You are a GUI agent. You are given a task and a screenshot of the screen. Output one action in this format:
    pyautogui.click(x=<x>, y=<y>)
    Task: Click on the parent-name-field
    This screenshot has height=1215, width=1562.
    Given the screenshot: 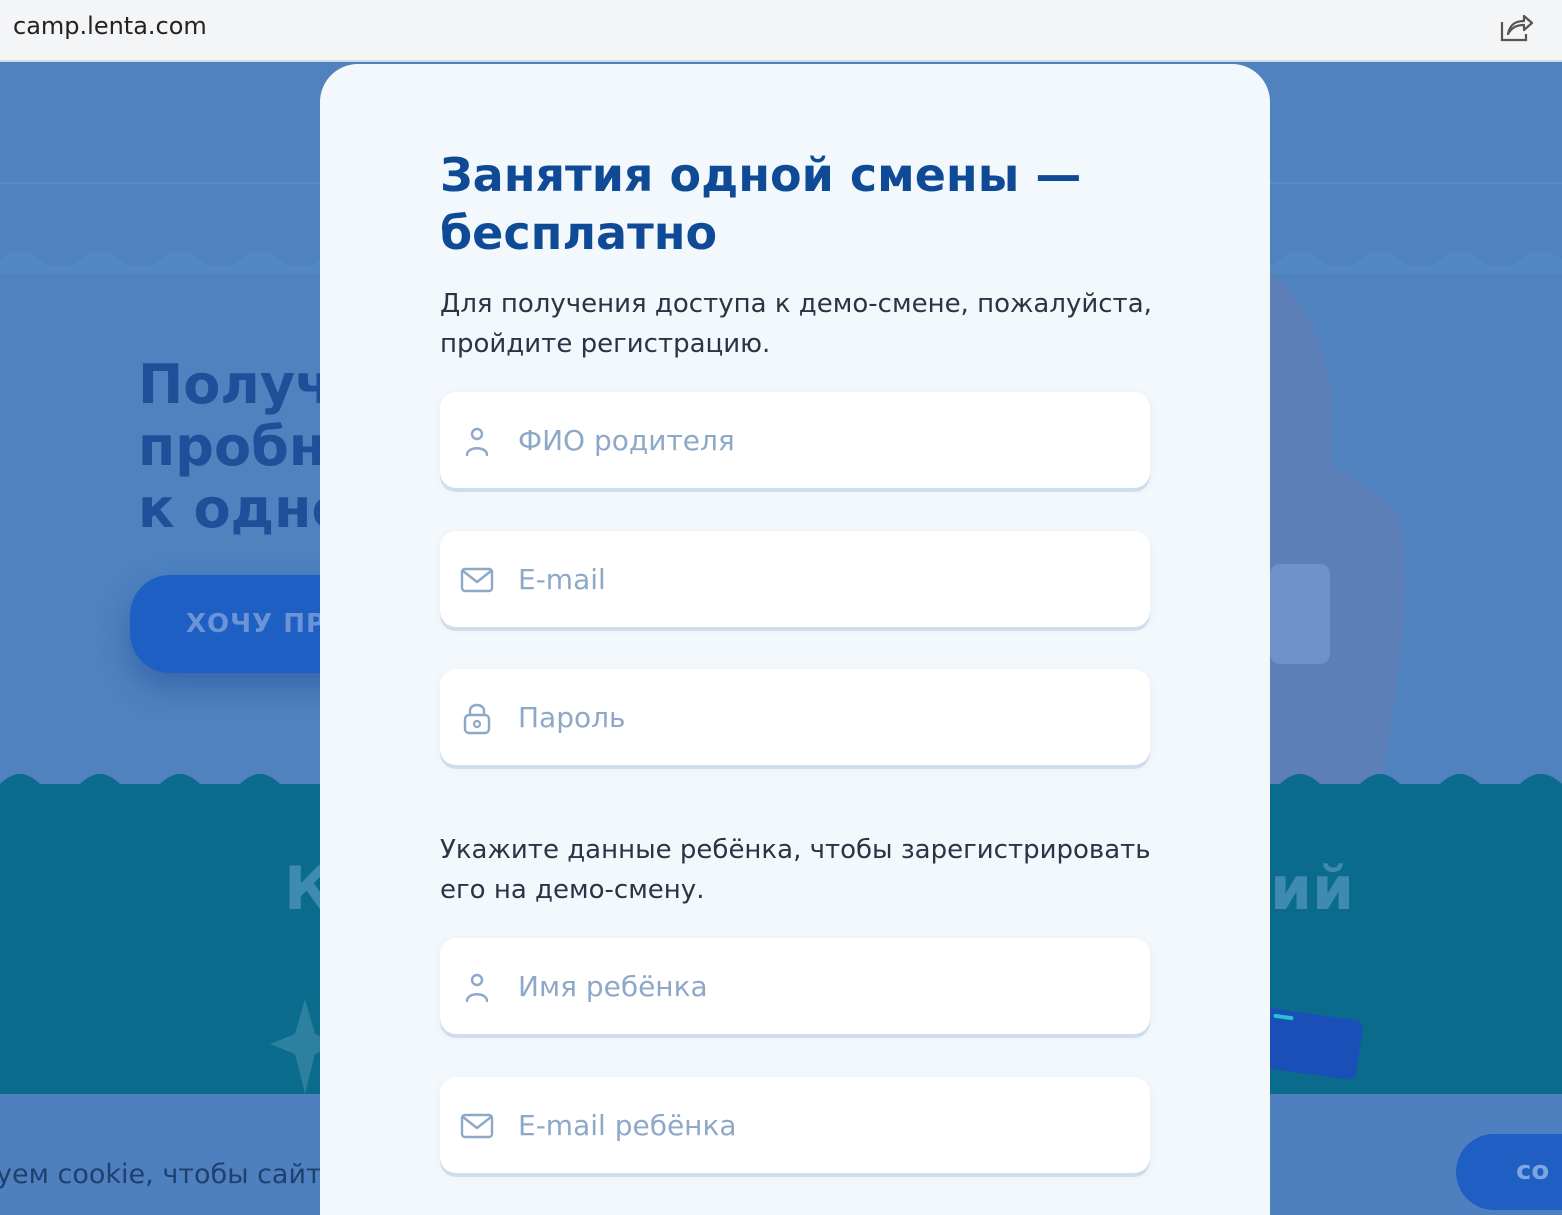 What is the action you would take?
    pyautogui.click(x=795, y=440)
    